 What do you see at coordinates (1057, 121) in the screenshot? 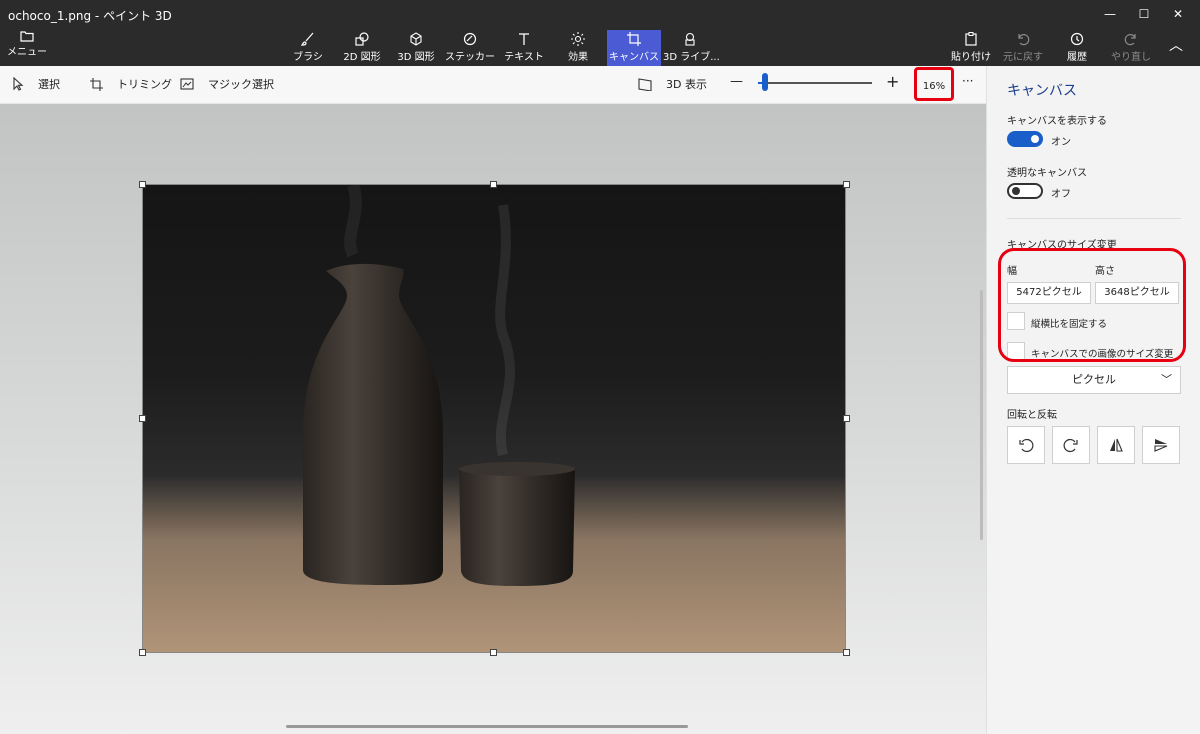
I see `show-canvas-label: キャンバスを表示する` at bounding box center [1057, 121].